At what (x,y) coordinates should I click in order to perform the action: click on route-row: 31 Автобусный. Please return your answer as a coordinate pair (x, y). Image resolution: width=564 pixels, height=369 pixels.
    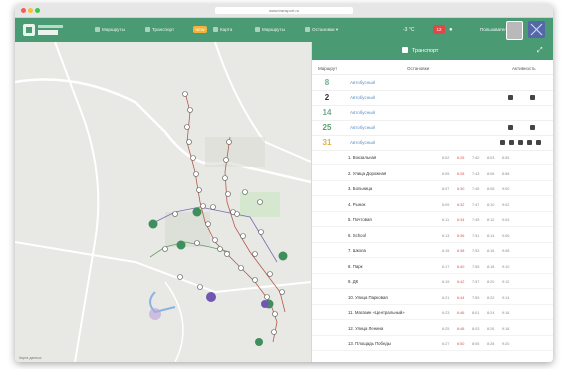
    Looking at the image, I should click on (432, 143).